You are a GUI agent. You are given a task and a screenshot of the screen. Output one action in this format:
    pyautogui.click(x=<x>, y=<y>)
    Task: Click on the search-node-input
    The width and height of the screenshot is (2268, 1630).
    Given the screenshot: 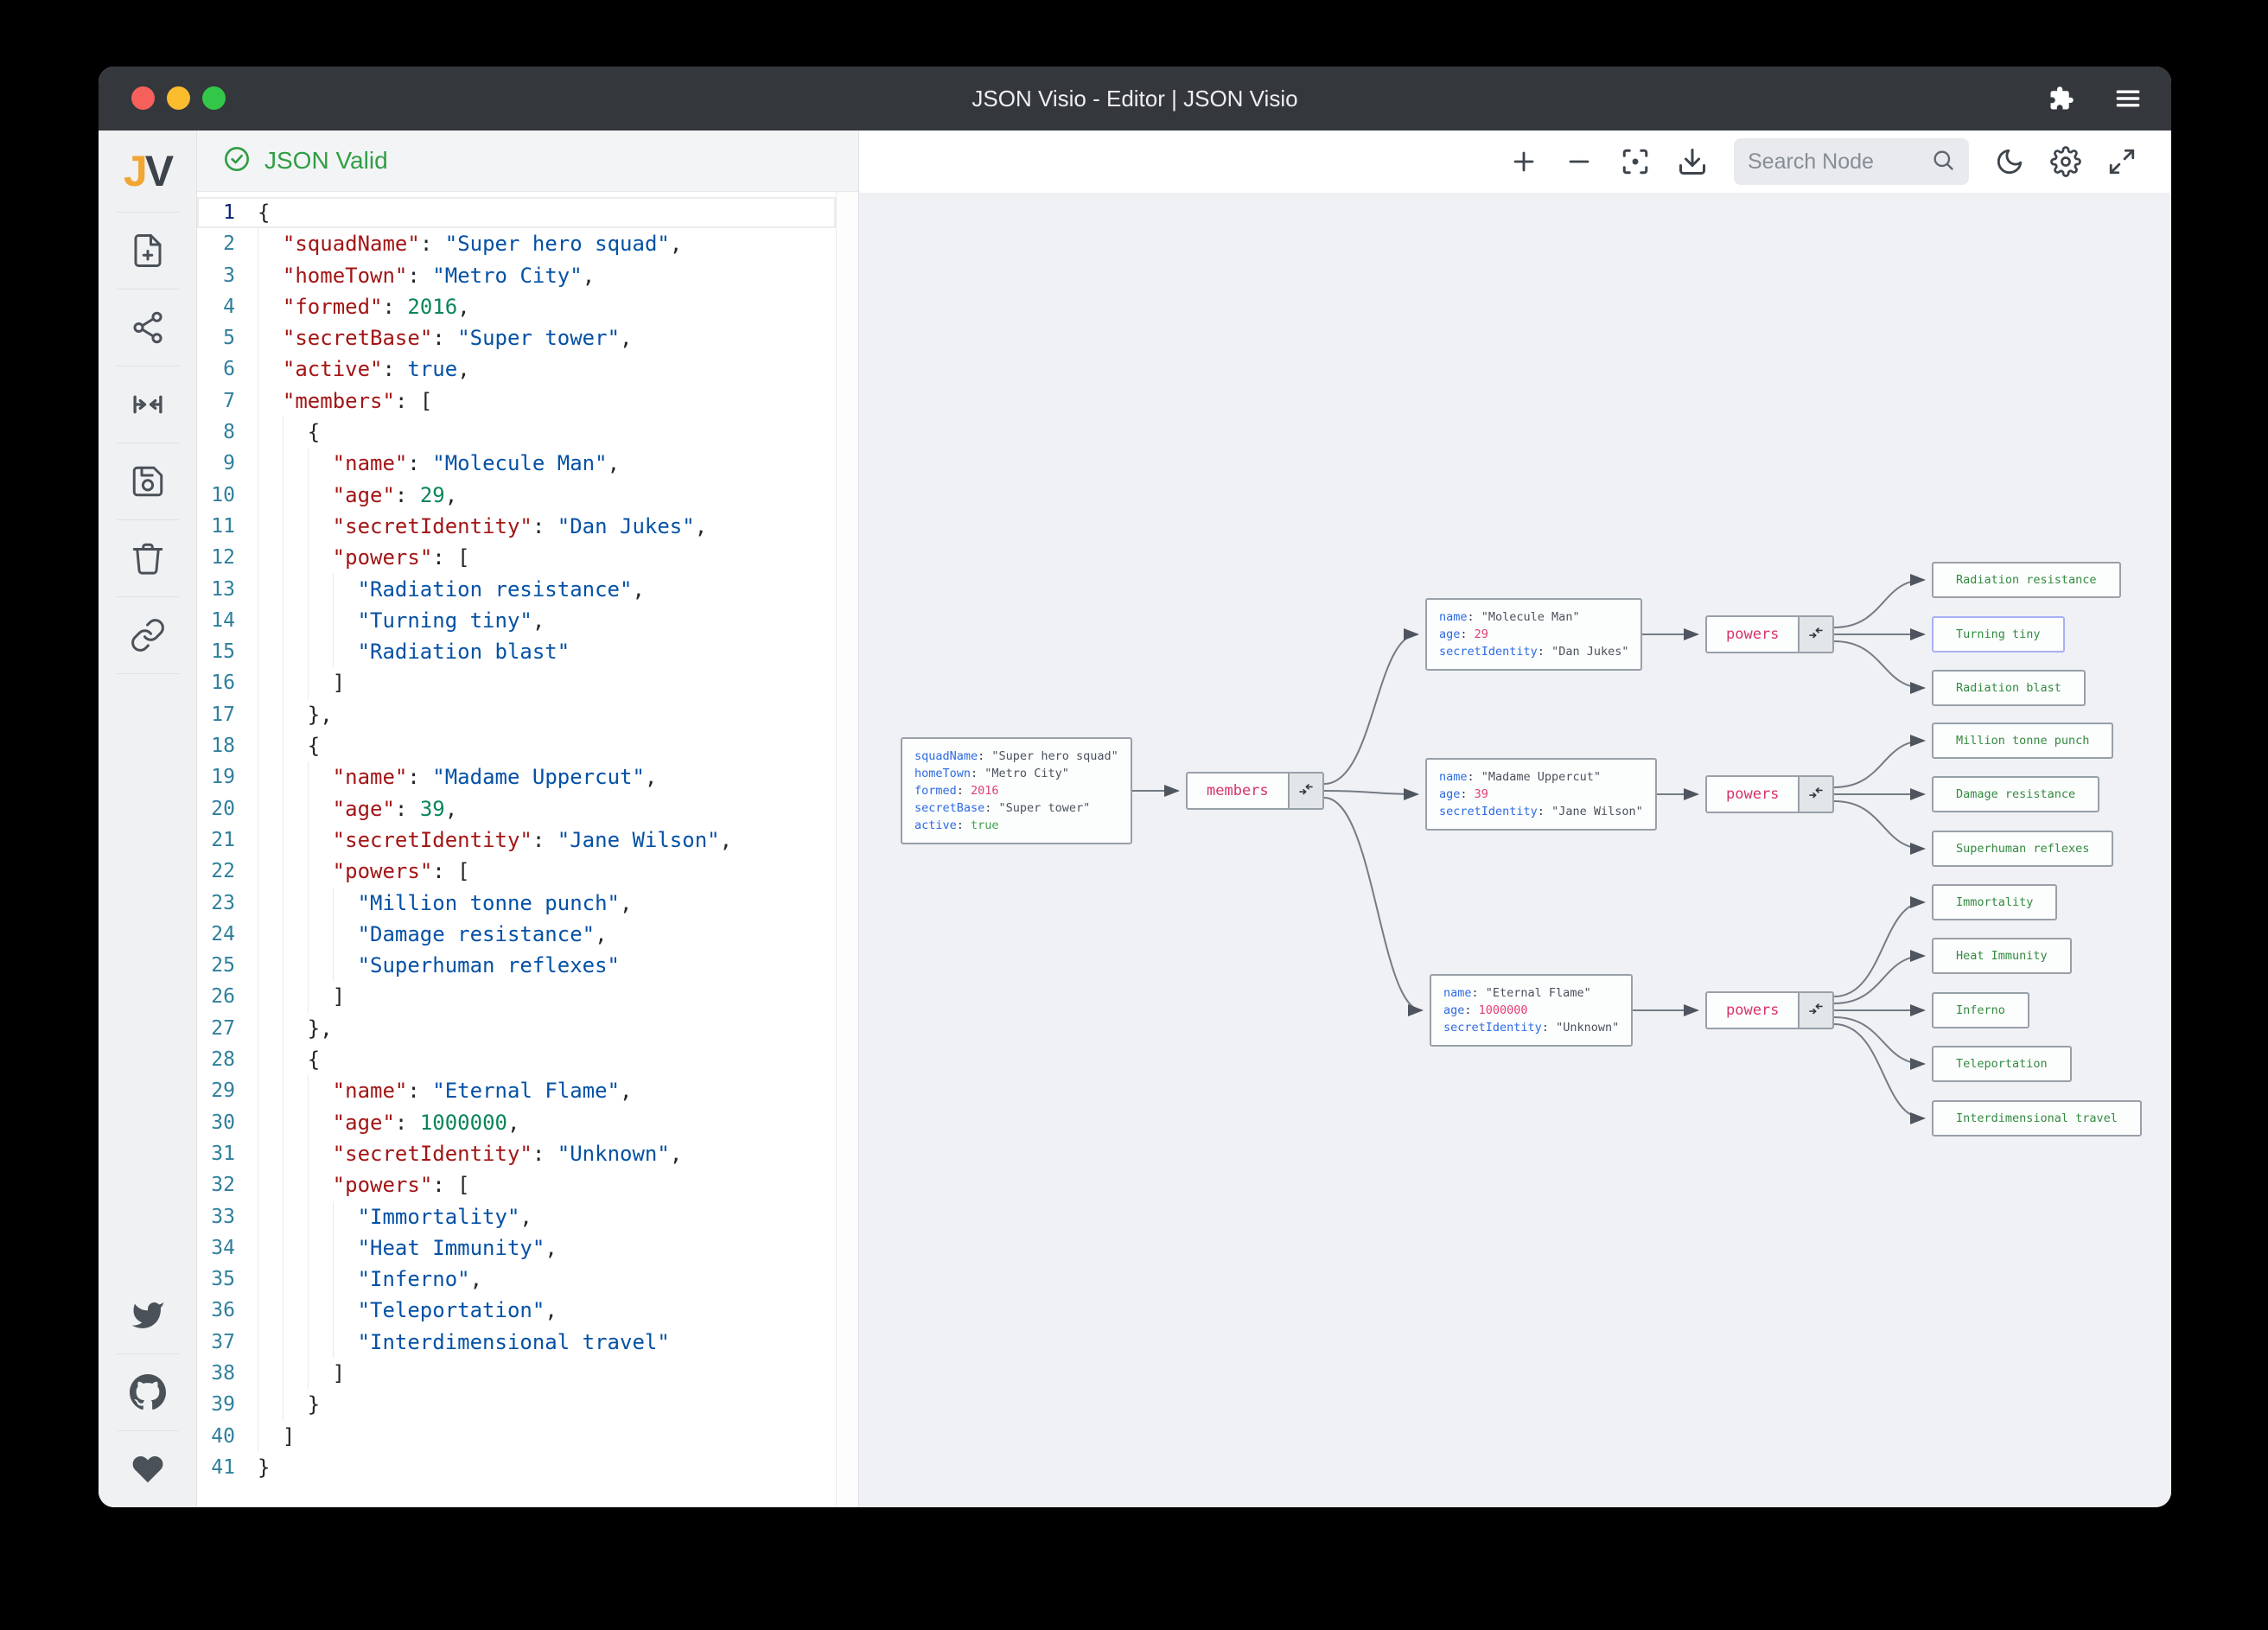 What is the action you would take?
    pyautogui.click(x=1835, y=162)
    